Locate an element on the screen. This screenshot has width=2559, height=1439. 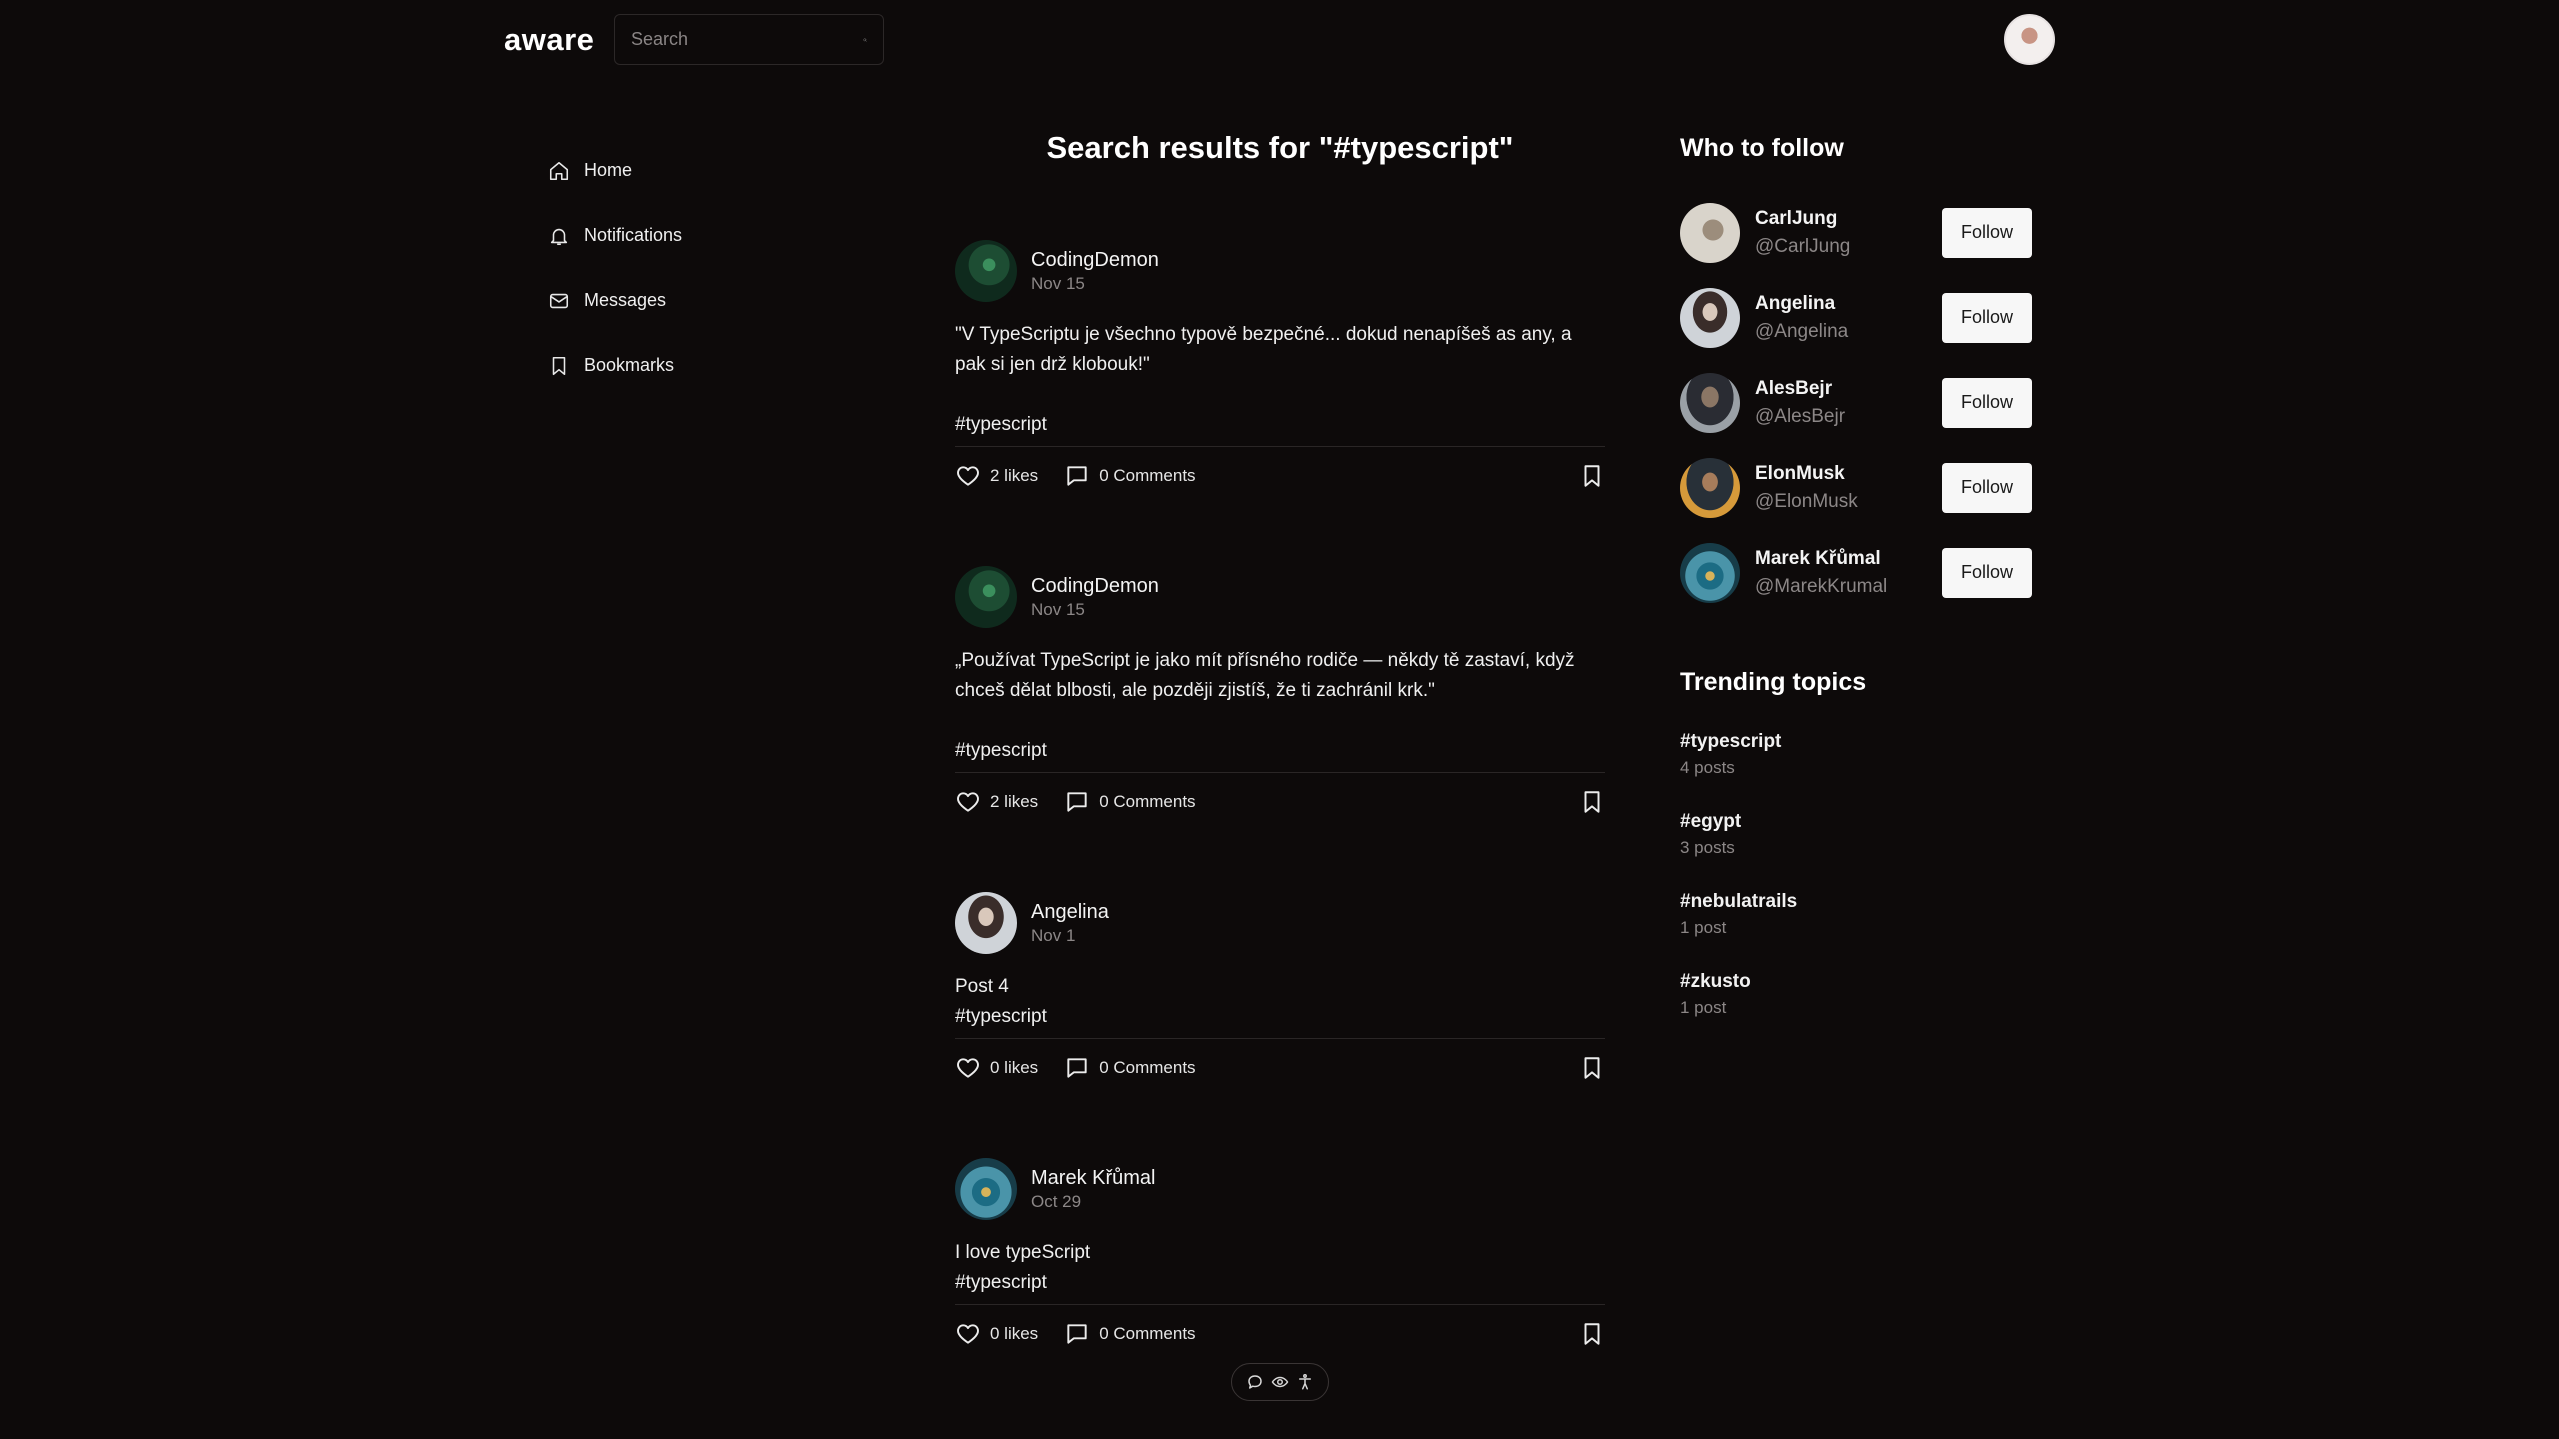
nav-item-messages: Messages is located at coordinates (615, 300).